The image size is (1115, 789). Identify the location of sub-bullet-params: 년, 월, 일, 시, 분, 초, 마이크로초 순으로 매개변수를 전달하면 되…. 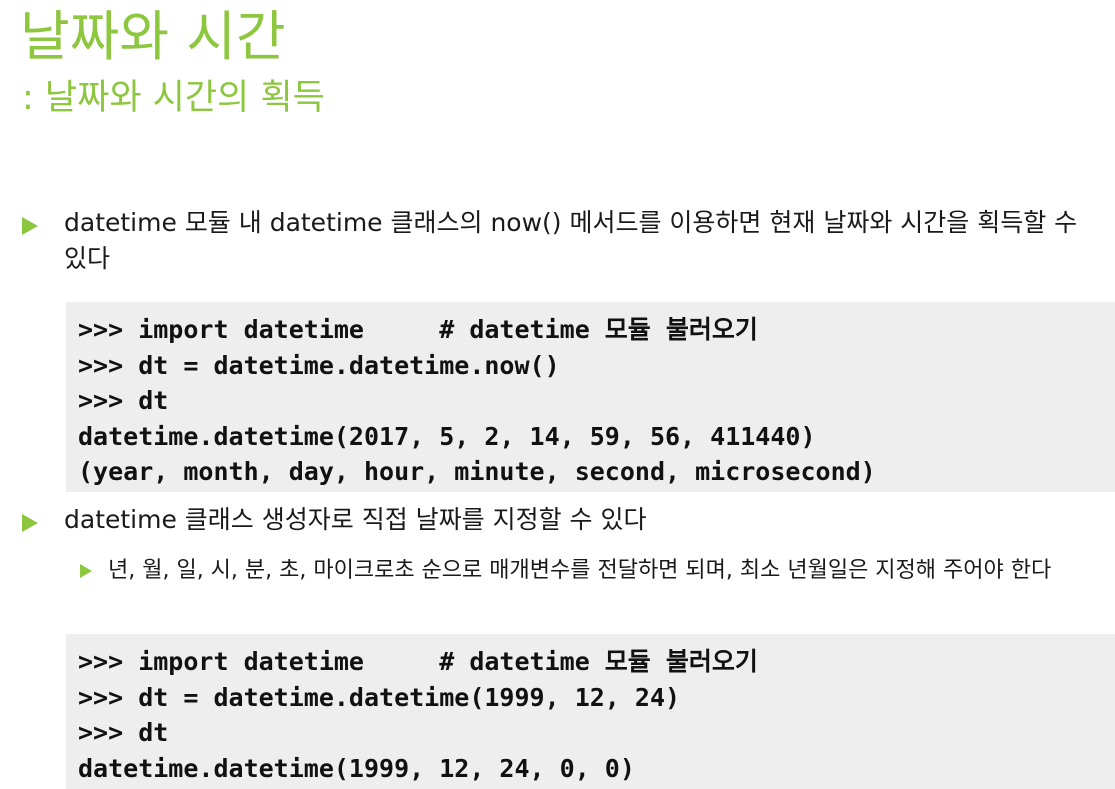
(595, 571).